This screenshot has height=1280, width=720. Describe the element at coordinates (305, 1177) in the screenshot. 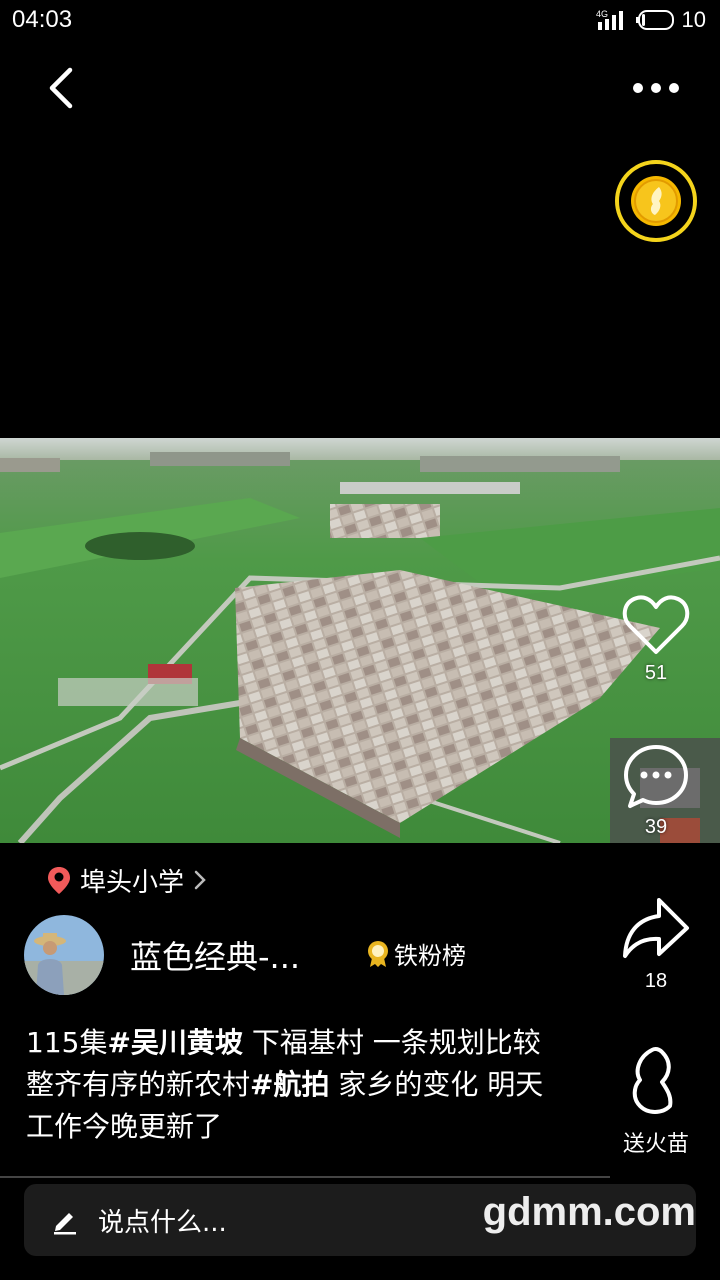

I see `divider` at that location.